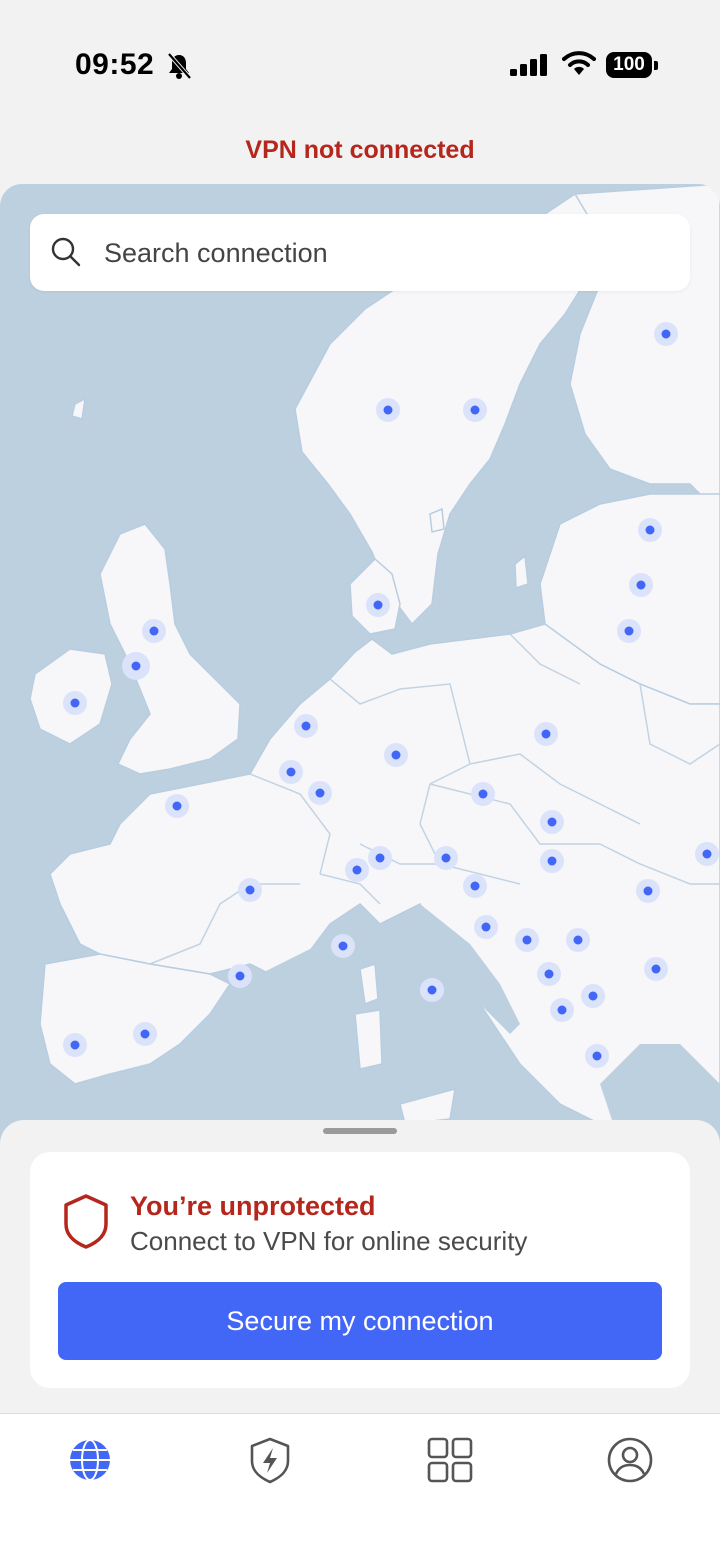 This screenshot has height=1564, width=720. Describe the element at coordinates (579, 63) in the screenshot. I see `wifi-icon` at that location.